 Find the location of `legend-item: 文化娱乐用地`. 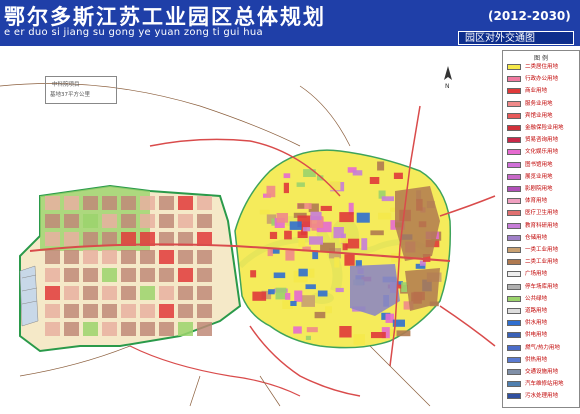

legend-item: 文化娱乐用地 is located at coordinates (543, 152).